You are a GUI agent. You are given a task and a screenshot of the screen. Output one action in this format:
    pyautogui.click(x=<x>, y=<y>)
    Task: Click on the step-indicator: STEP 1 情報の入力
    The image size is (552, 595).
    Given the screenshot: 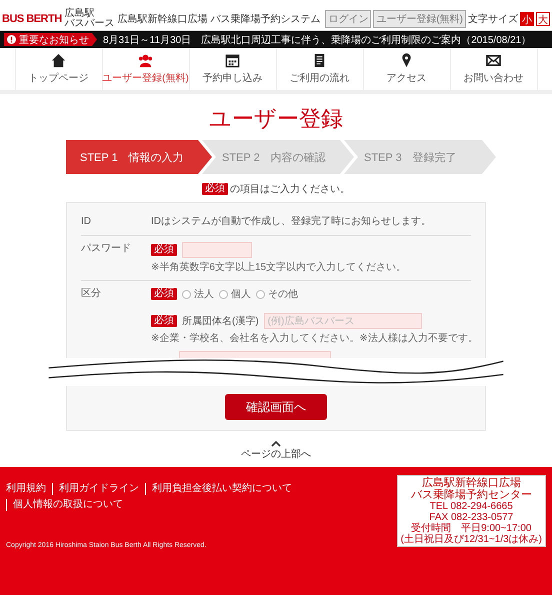 What is the action you would take?
    pyautogui.click(x=139, y=157)
    